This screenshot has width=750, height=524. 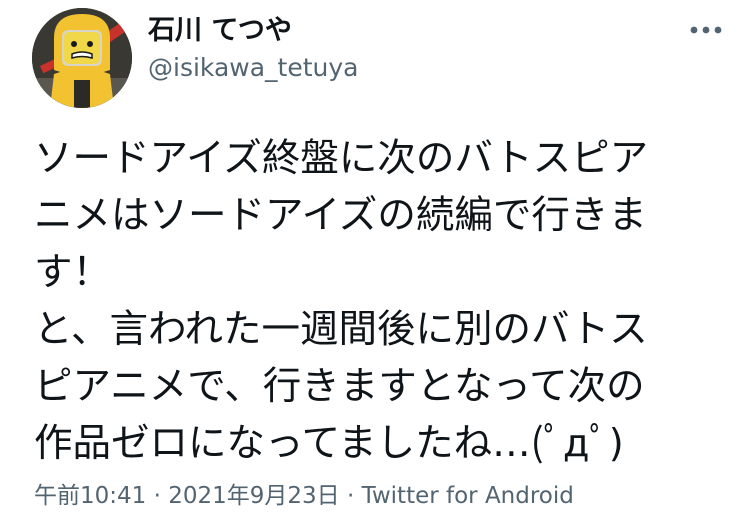 What do you see at coordinates (73, 272) in the screenshot?
I see `tweet-text-line: す！` at bounding box center [73, 272].